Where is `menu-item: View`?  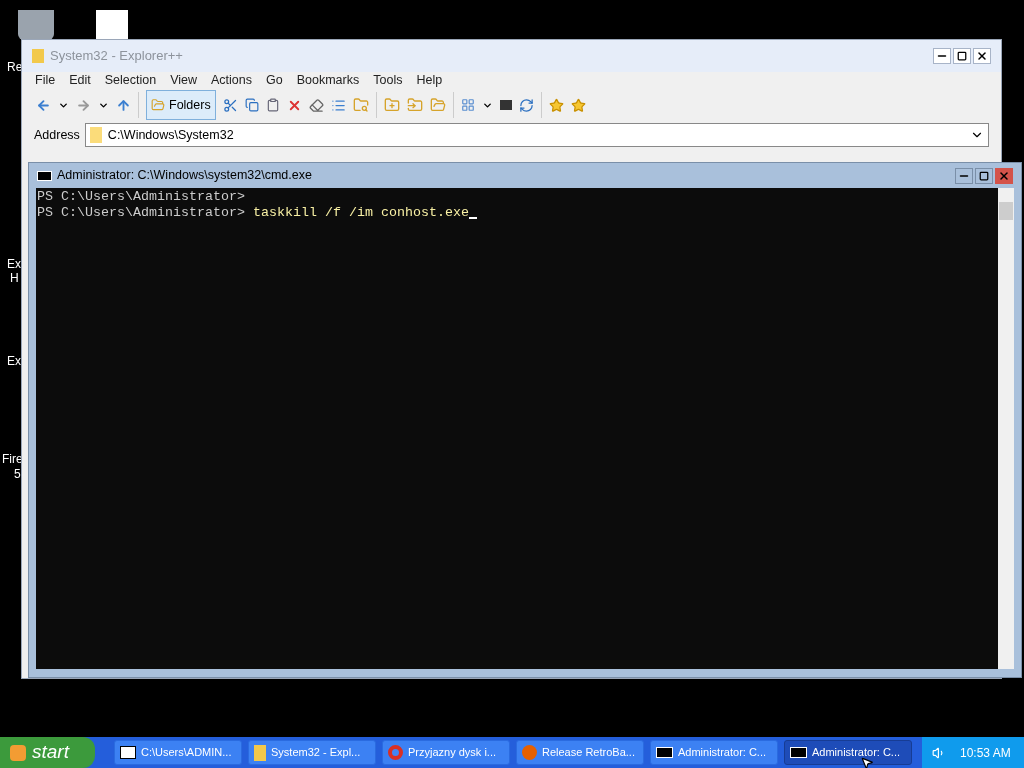 menu-item: View is located at coordinates (183, 80).